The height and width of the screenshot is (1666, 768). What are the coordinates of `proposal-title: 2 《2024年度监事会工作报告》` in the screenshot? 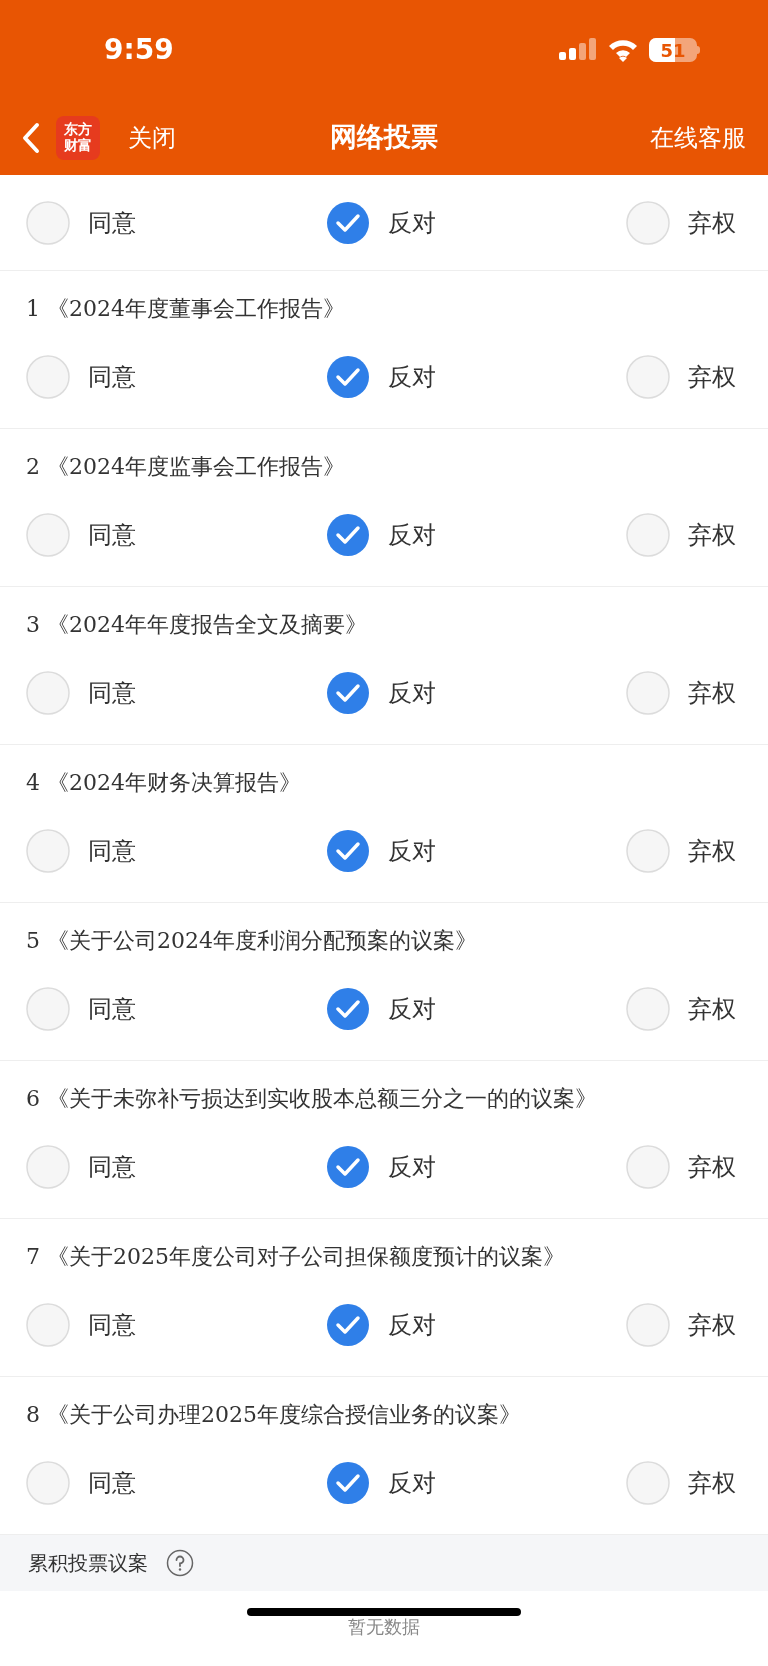 It's located at (185, 467).